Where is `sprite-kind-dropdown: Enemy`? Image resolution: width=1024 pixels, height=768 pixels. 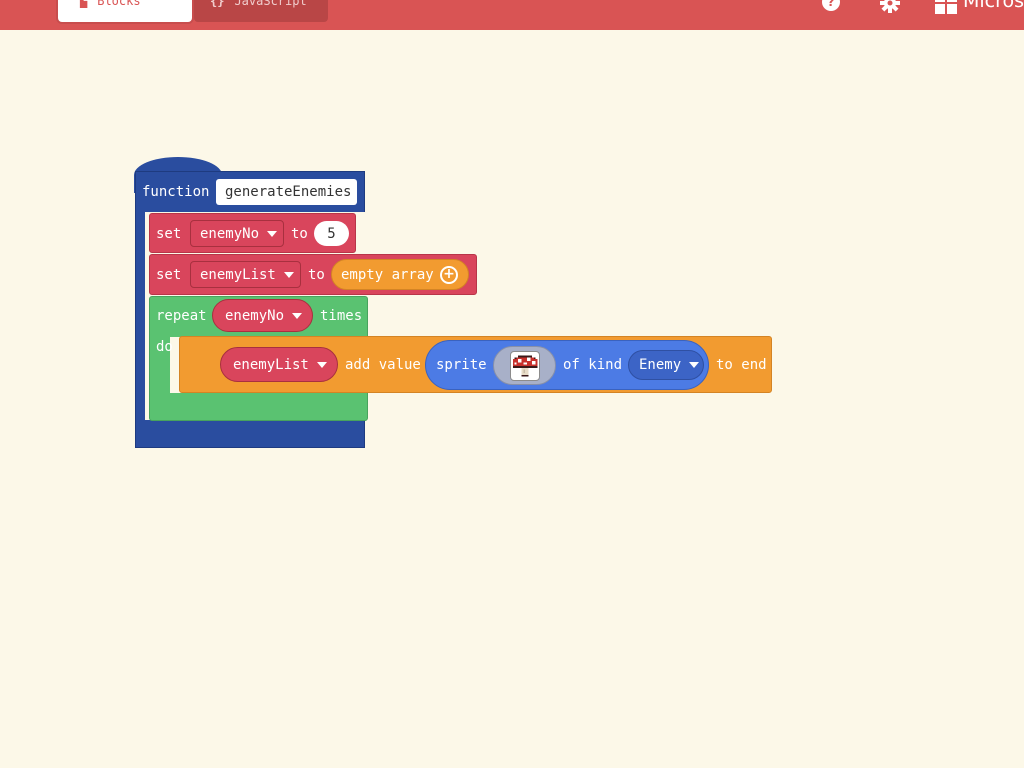
sprite-kind-dropdown: Enemy is located at coordinates (666, 365).